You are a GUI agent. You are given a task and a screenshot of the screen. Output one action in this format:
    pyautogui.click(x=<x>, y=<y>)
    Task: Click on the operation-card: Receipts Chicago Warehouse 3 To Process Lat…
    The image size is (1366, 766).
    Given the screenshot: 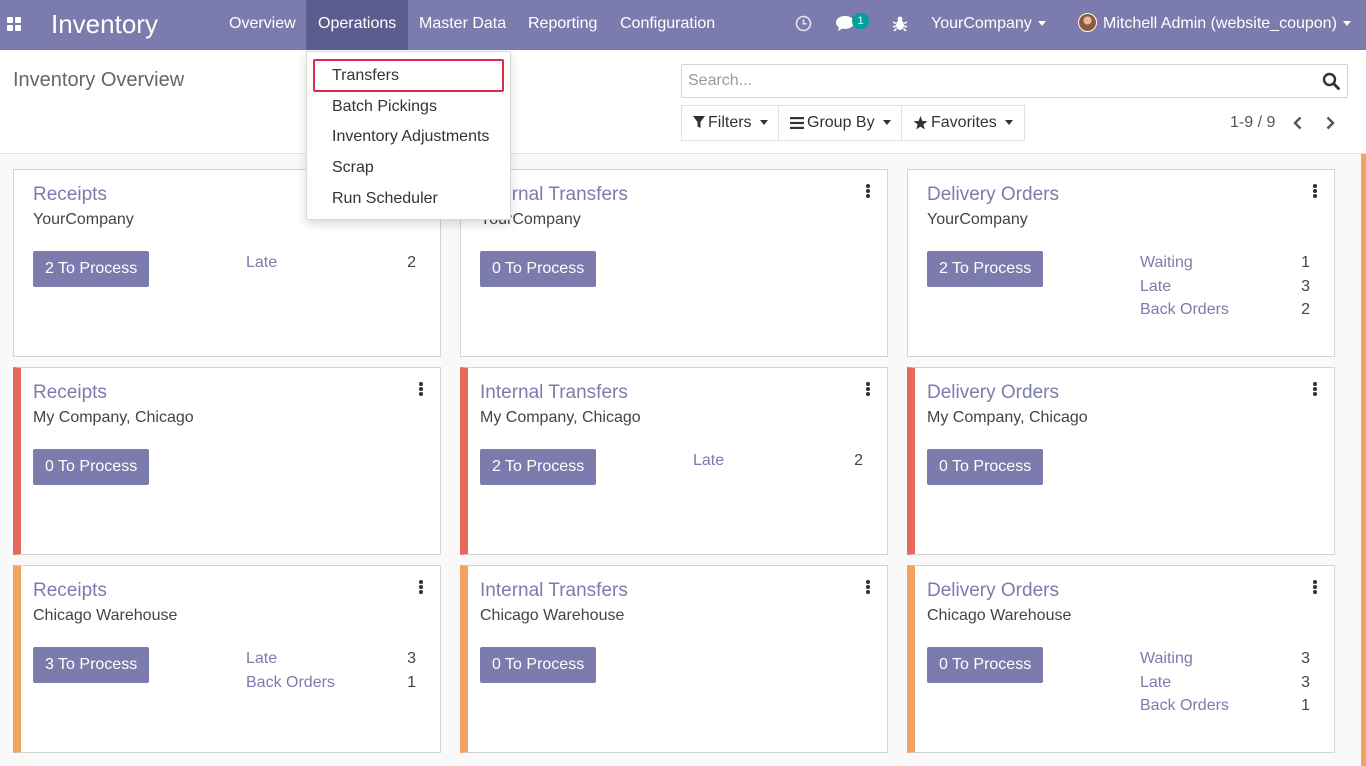 What is the action you would take?
    pyautogui.click(x=227, y=659)
    